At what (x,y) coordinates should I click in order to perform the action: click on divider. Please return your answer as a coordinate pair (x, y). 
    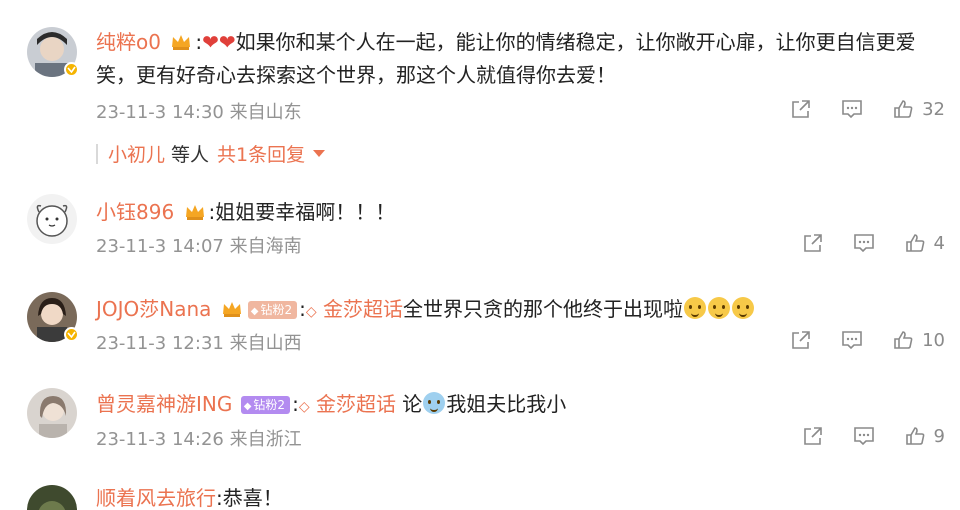
    Looking at the image, I should click on (97, 153).